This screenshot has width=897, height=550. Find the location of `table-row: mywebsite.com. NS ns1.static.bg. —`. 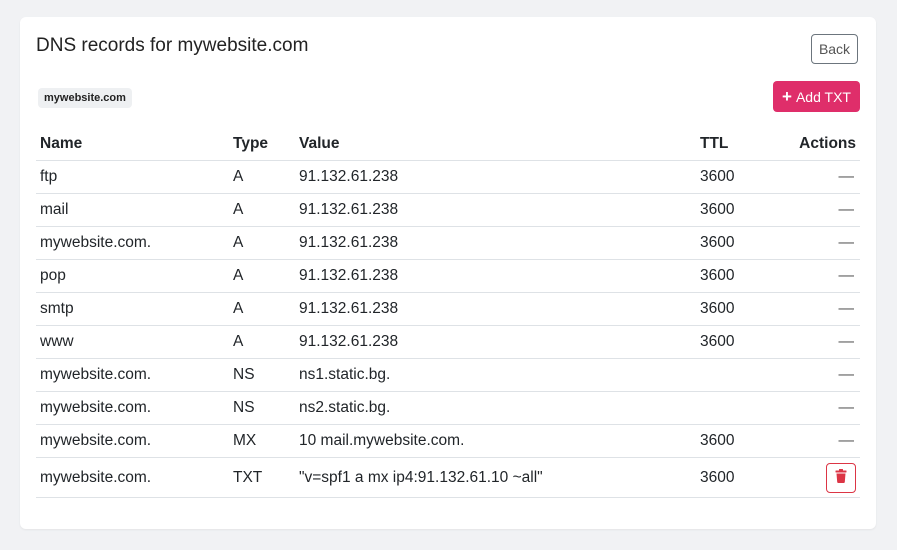

table-row: mywebsite.com. NS ns1.static.bg. — is located at coordinates (448, 375).